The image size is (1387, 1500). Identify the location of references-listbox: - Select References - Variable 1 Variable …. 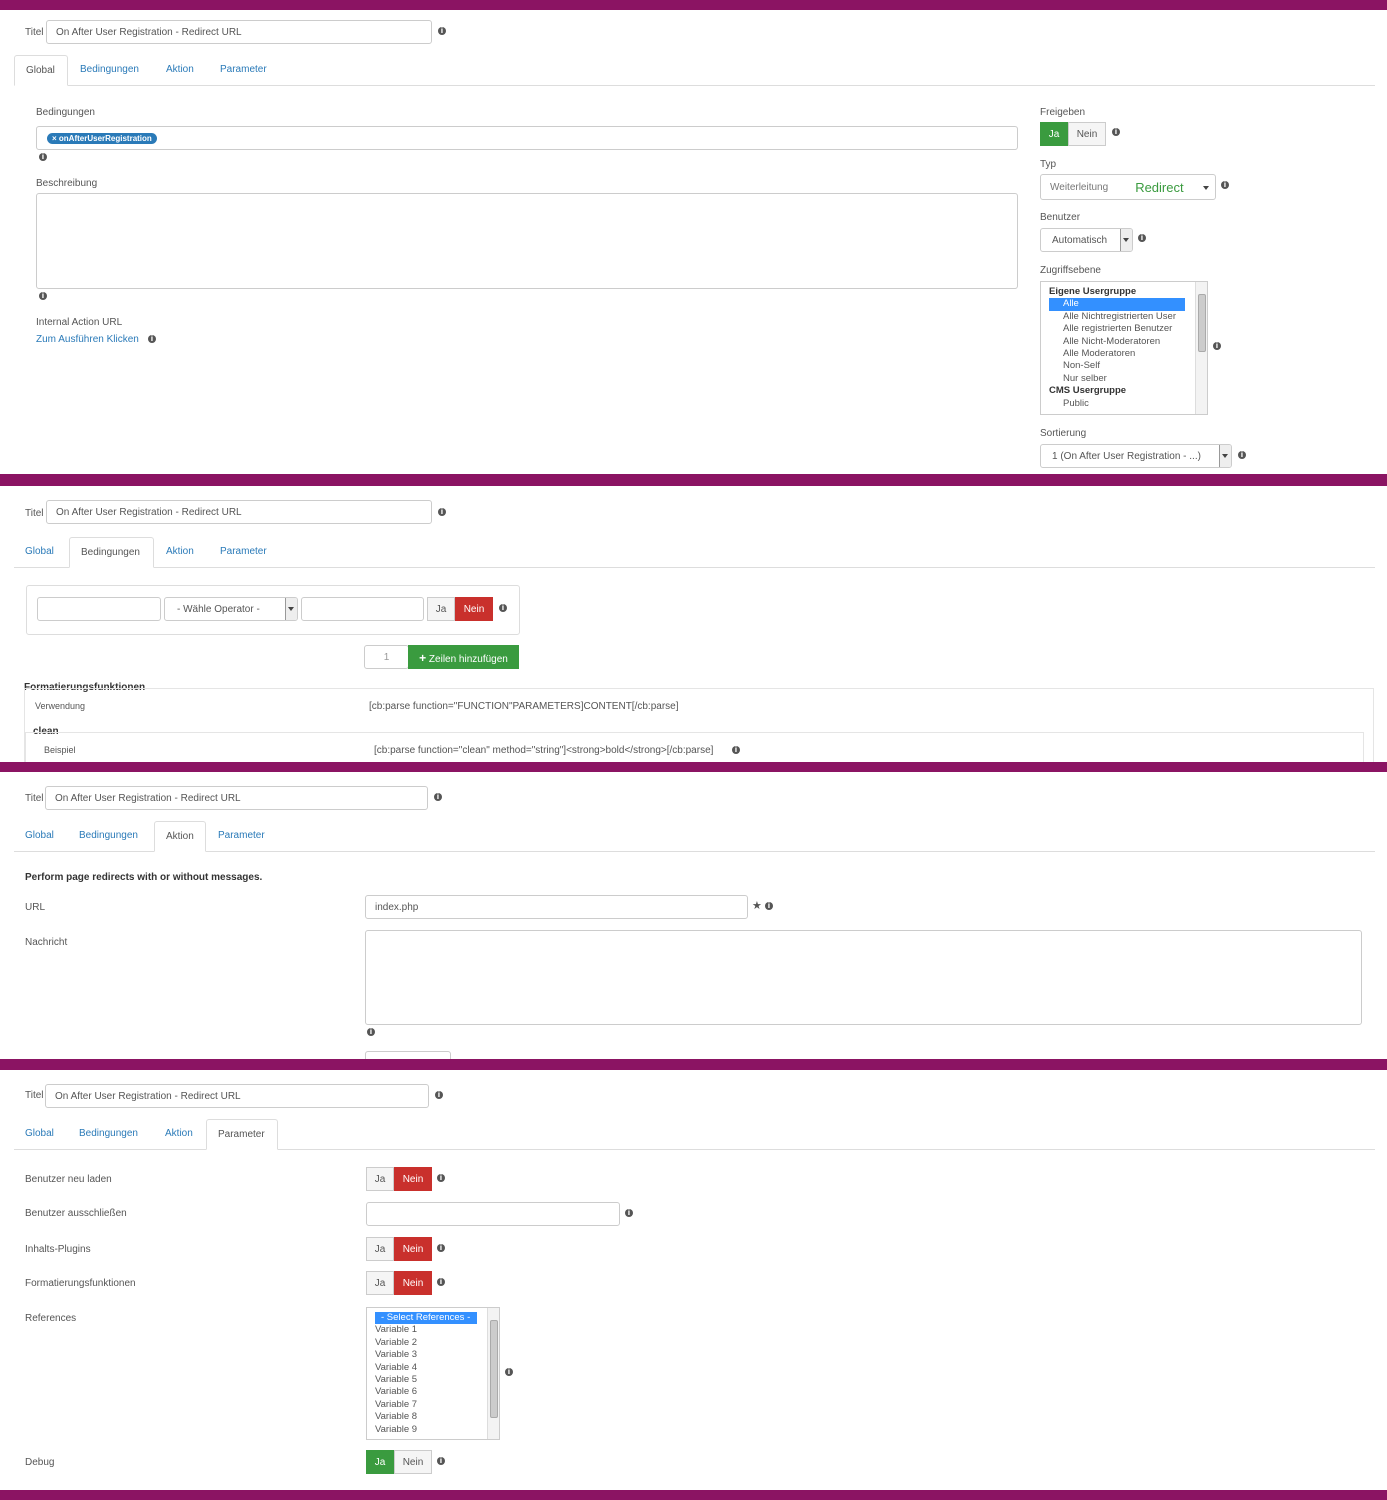
(433, 1373).